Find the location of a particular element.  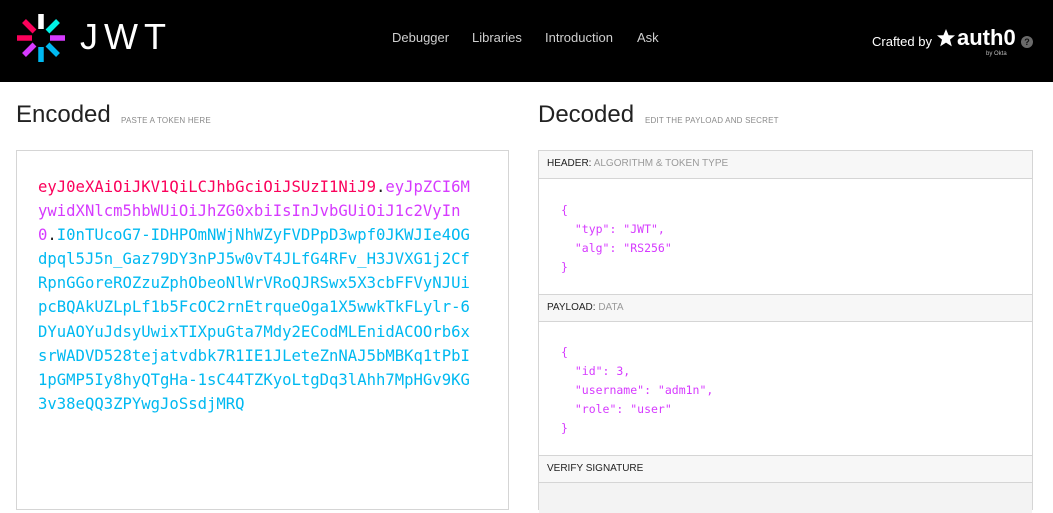

nav-libraries: Libraries is located at coordinates (497, 37).